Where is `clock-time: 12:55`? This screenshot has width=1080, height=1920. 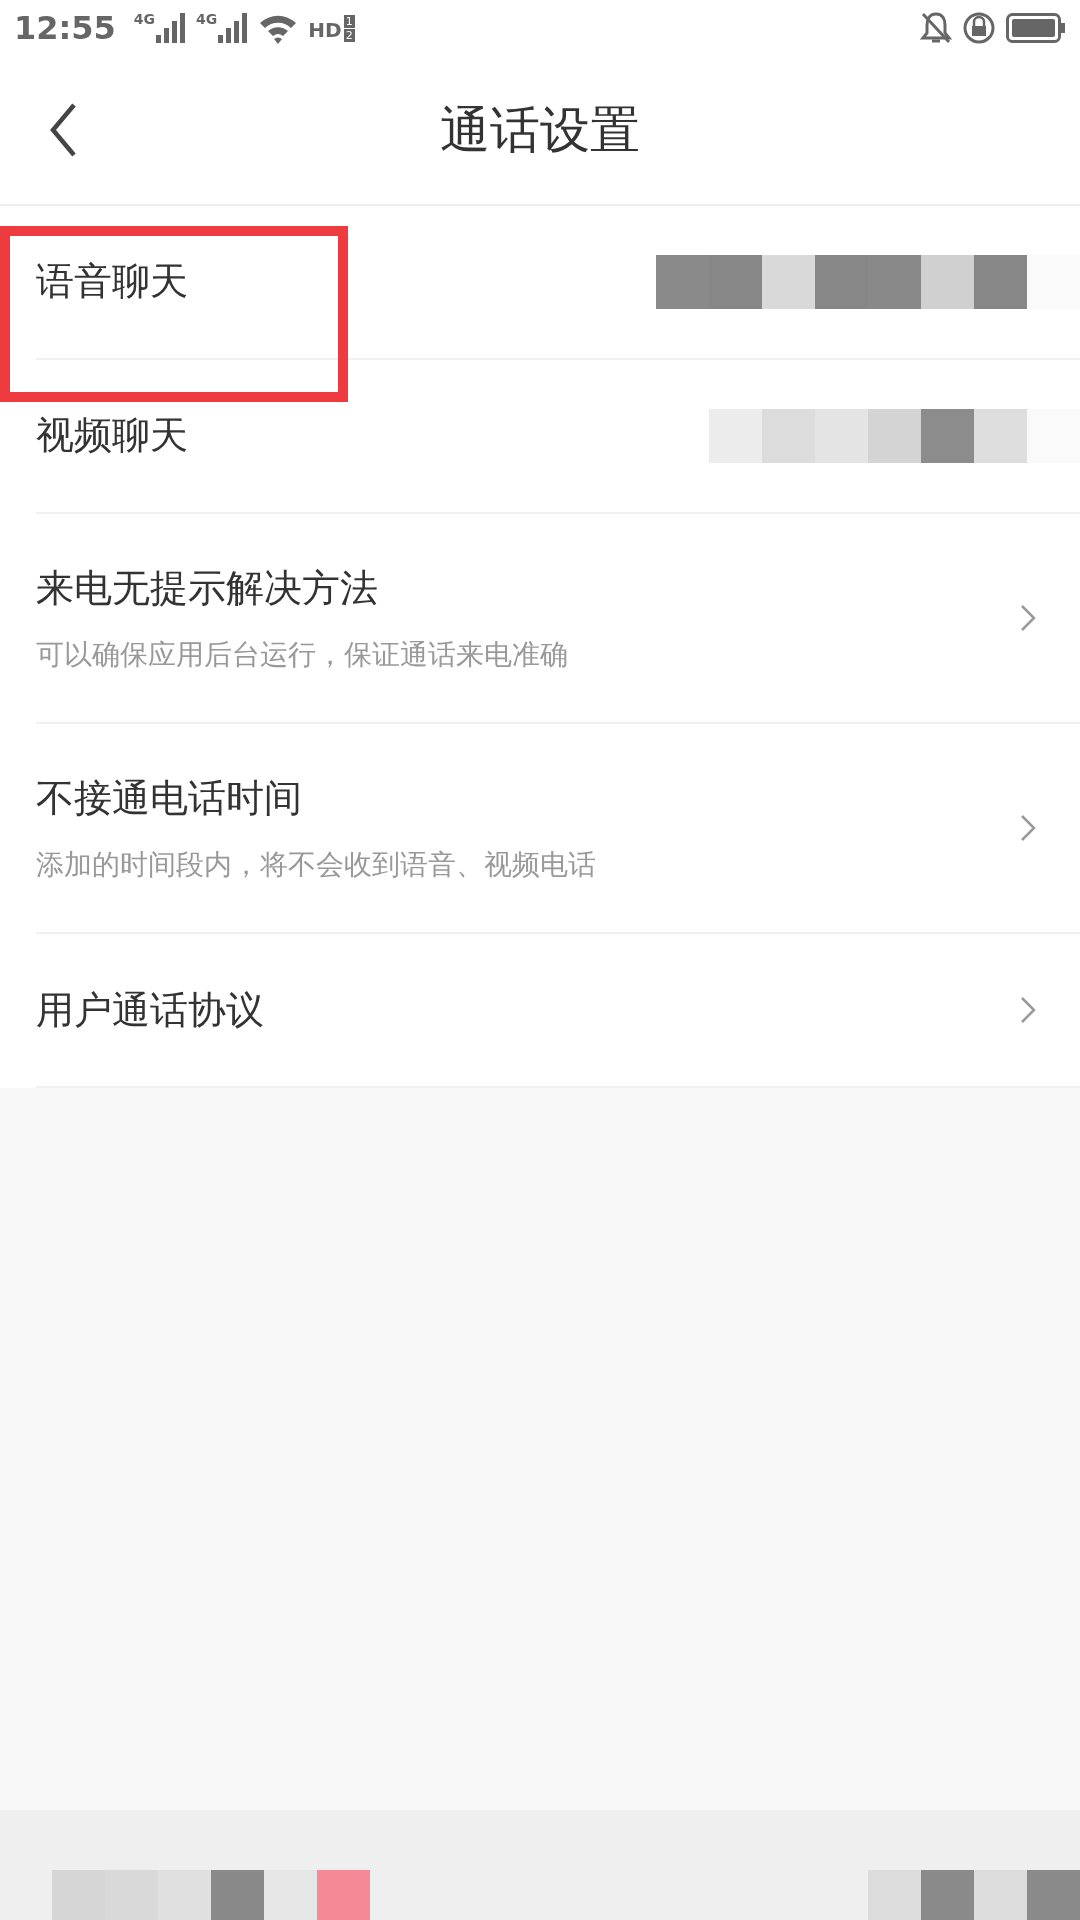
clock-time: 12:55 is located at coordinates (65, 28).